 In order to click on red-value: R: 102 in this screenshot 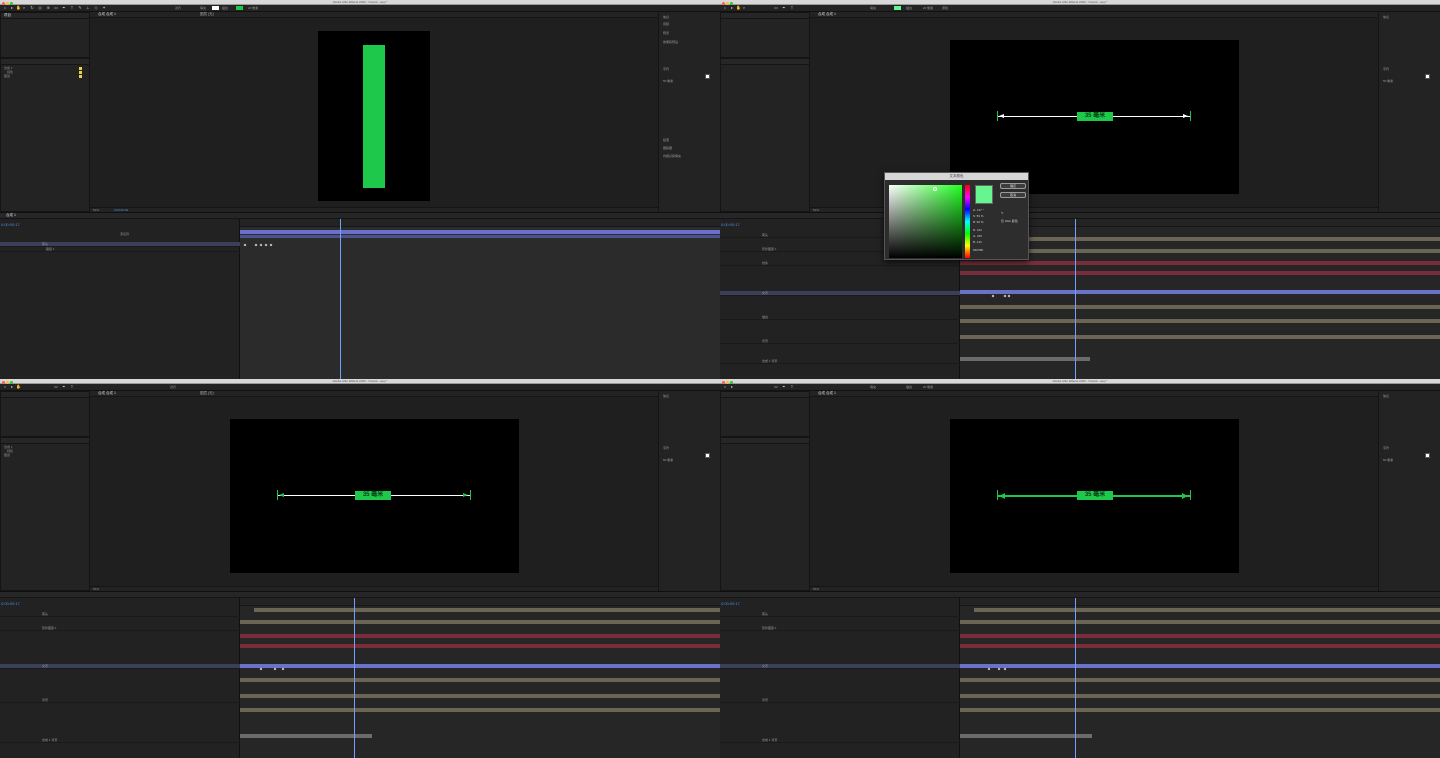, I will do `click(977, 230)`.